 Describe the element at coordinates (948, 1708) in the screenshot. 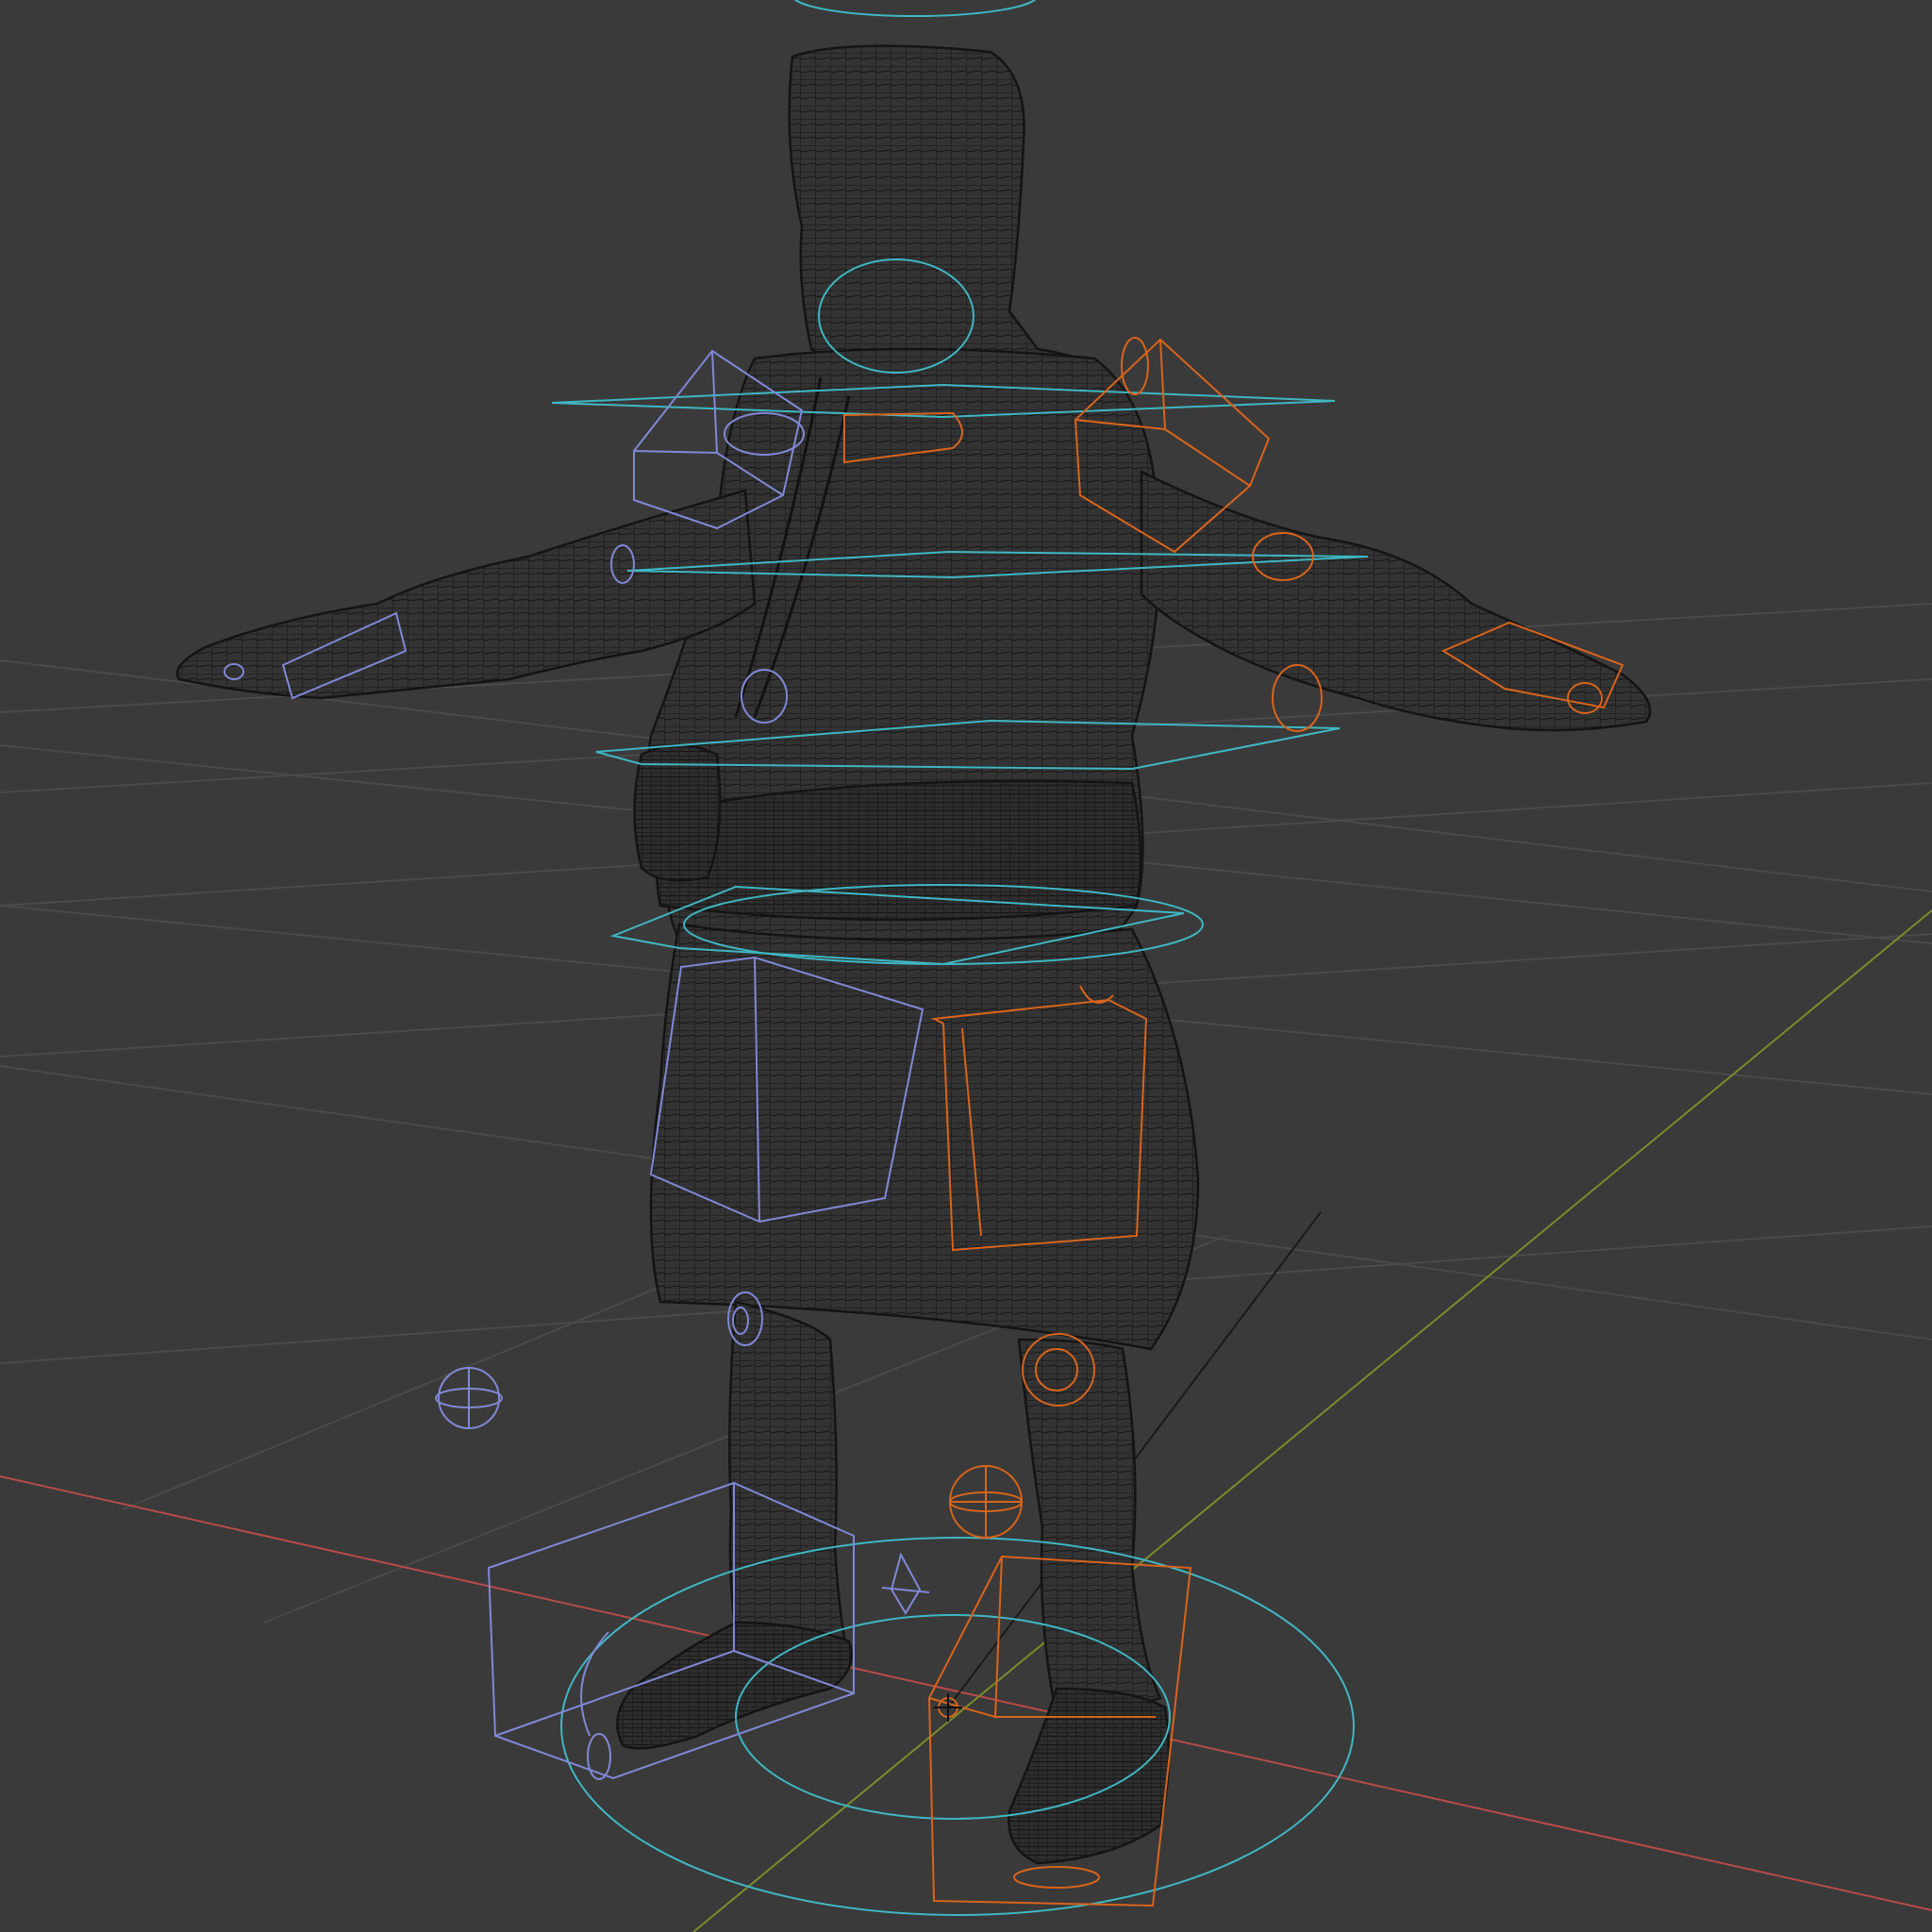

I see `3d-cursor` at that location.